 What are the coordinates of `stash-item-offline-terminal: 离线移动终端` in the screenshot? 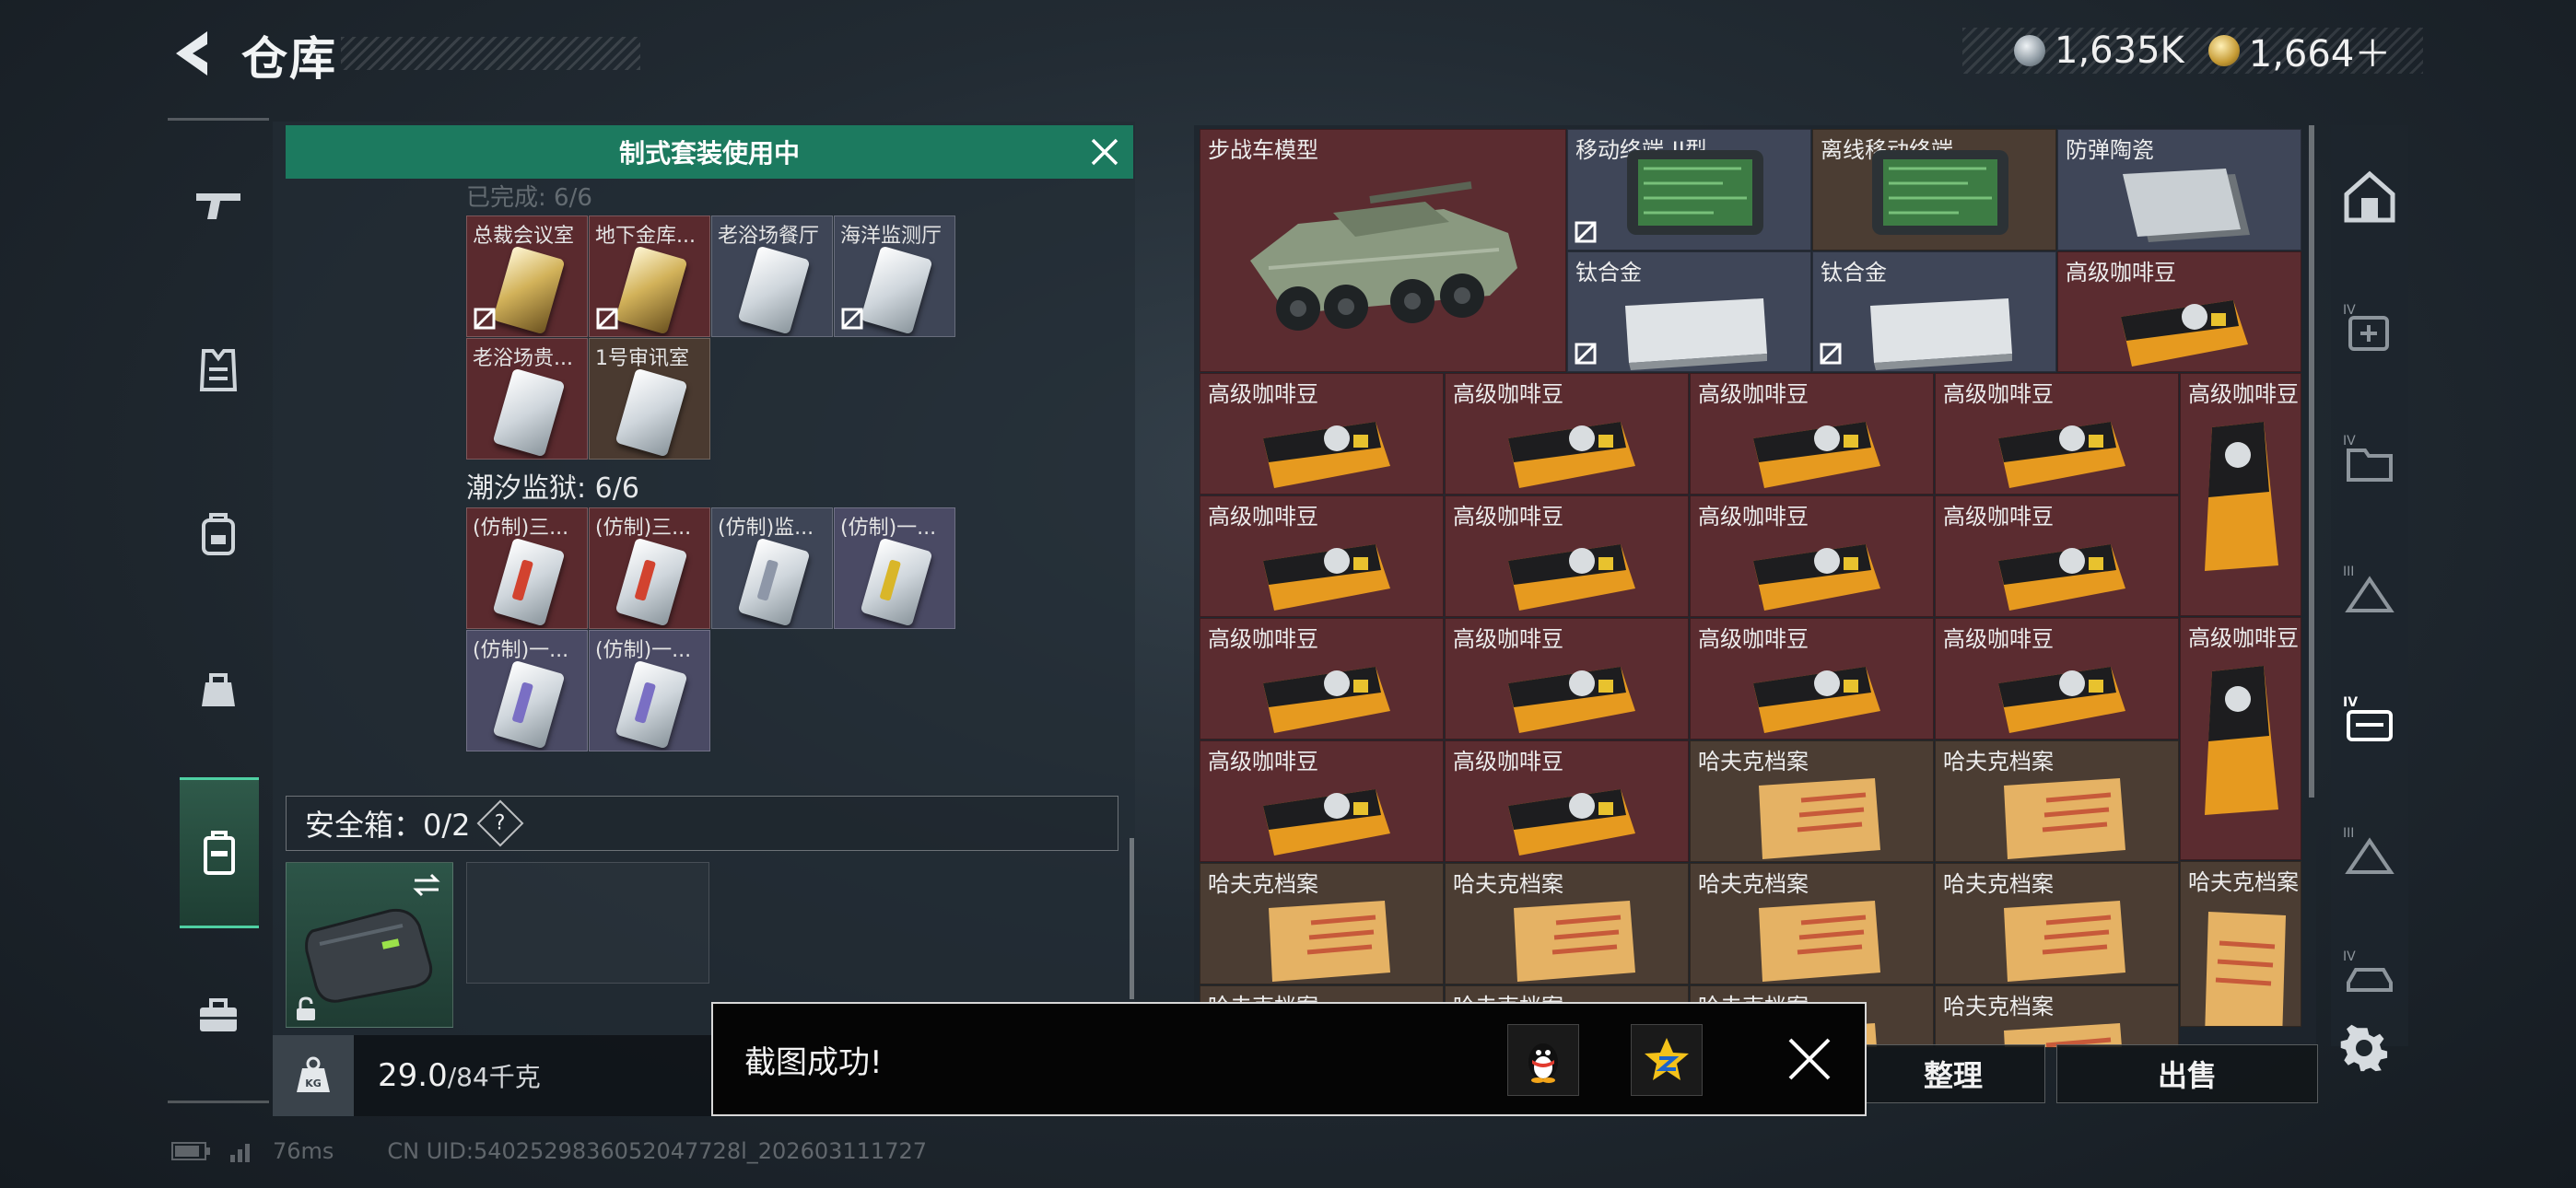 It's located at (1934, 189).